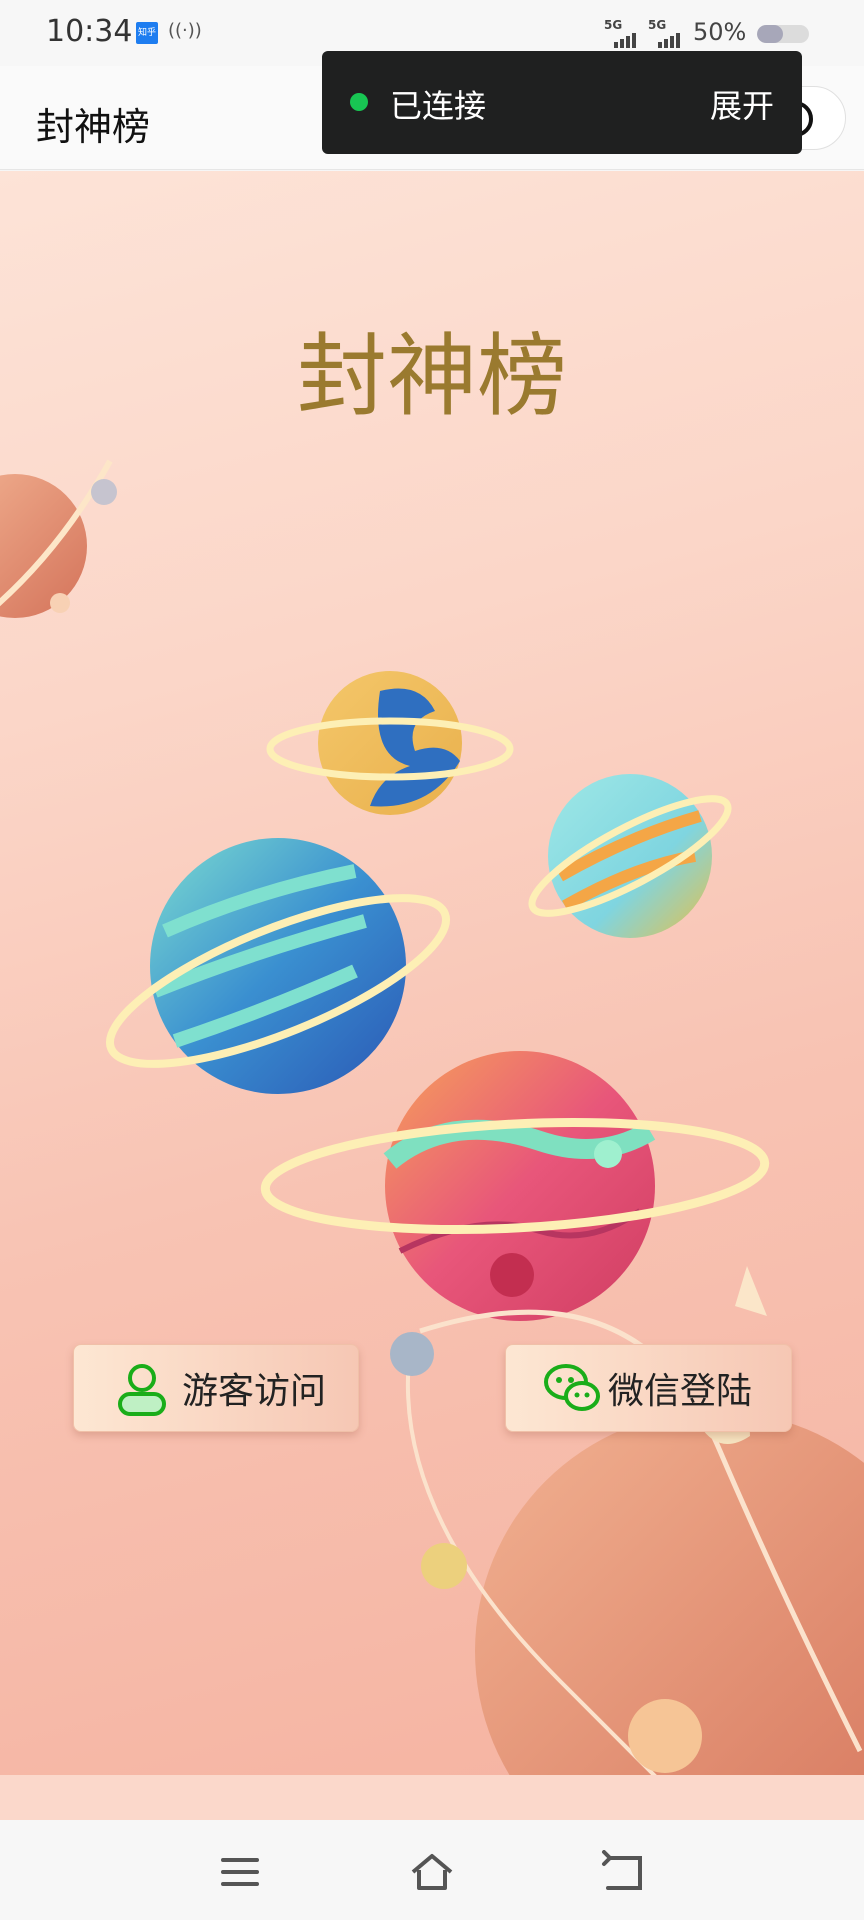  What do you see at coordinates (43, 546) in the screenshot?
I see `left-planet` at bounding box center [43, 546].